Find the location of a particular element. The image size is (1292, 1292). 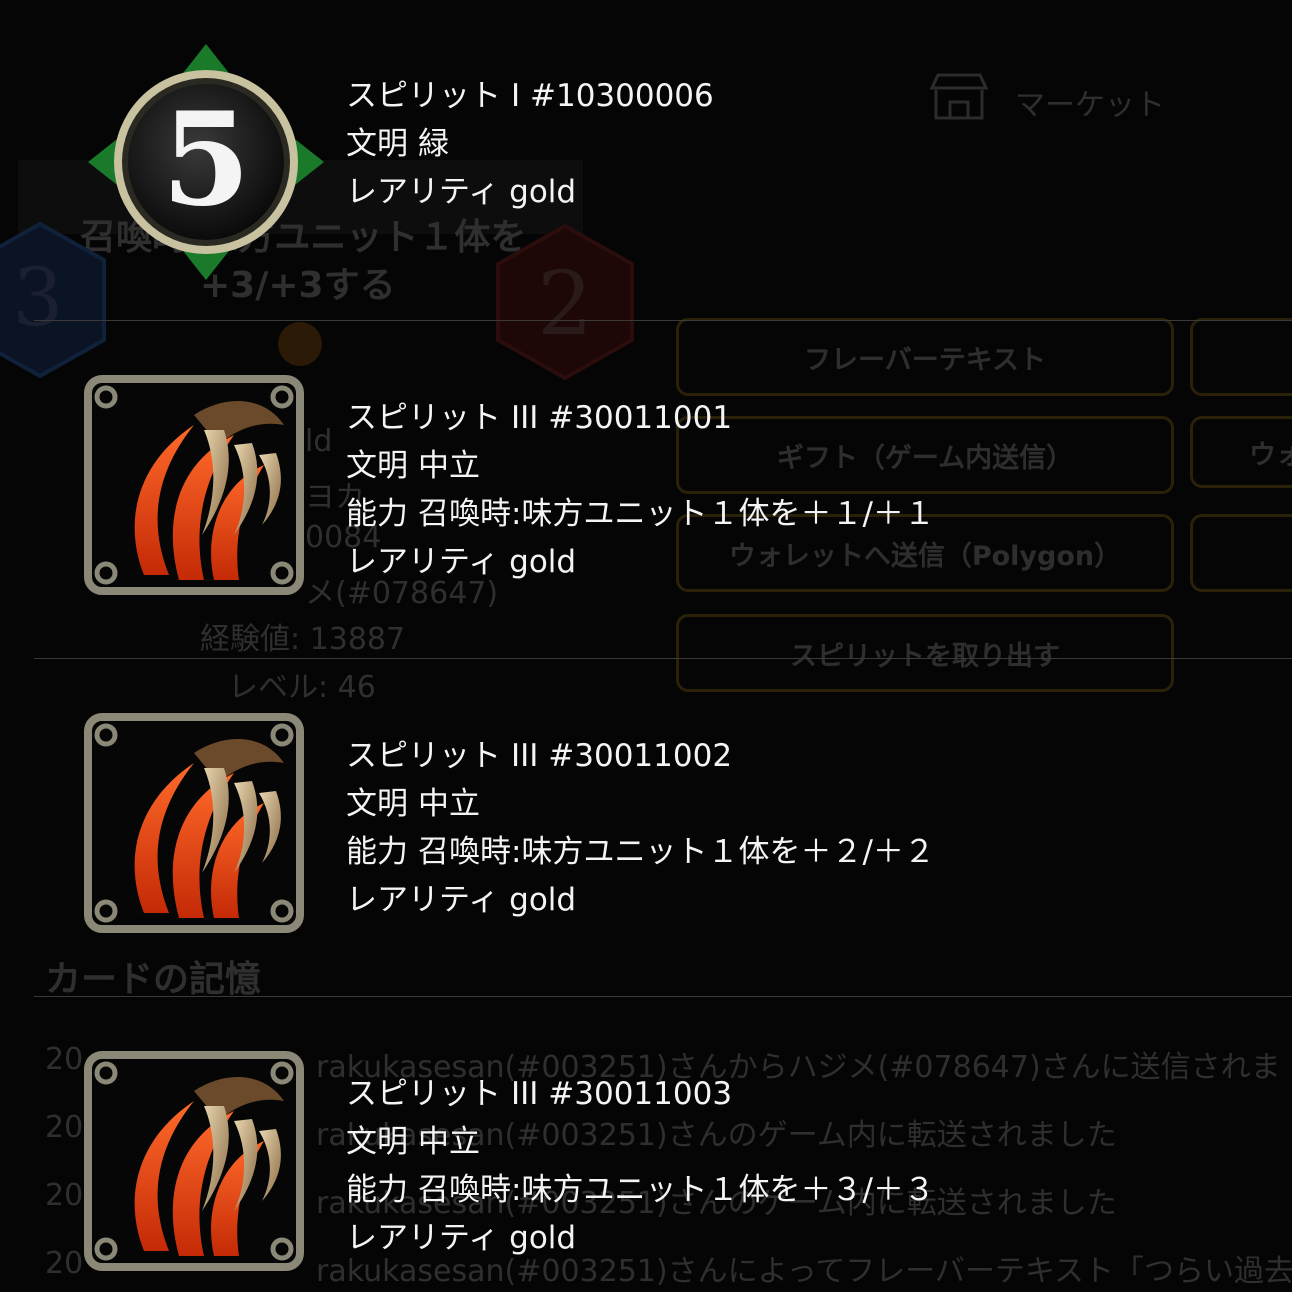

spirit-civilization: 文明緑 is located at coordinates (397, 144).